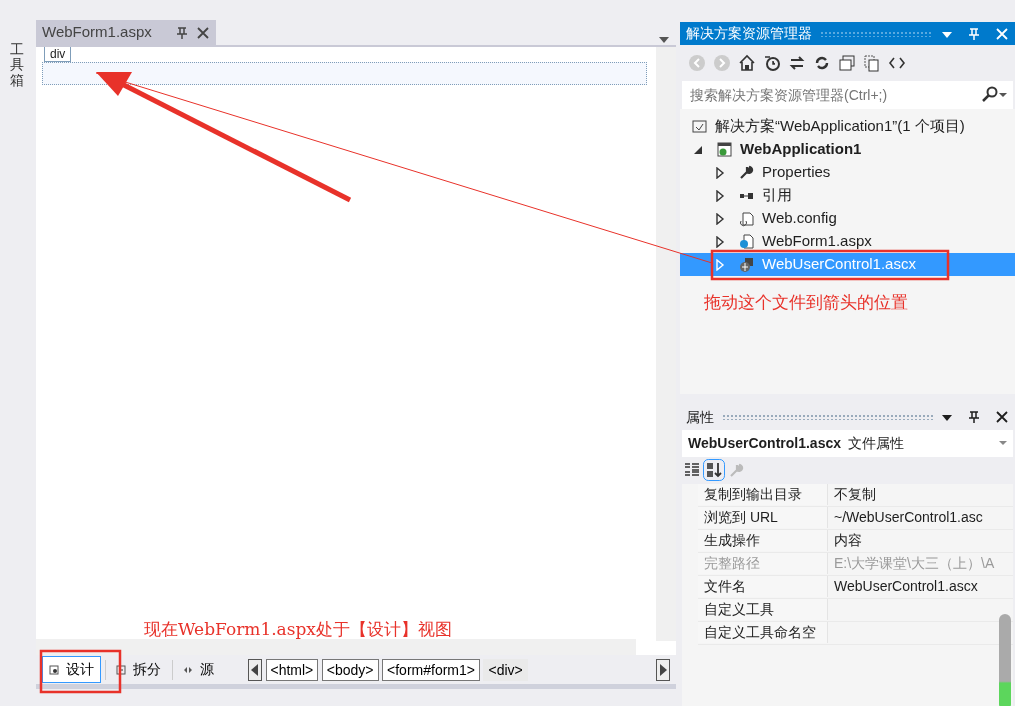  What do you see at coordinates (847, 149) in the screenshot?
I see `tree-item: WebApplication1` at bounding box center [847, 149].